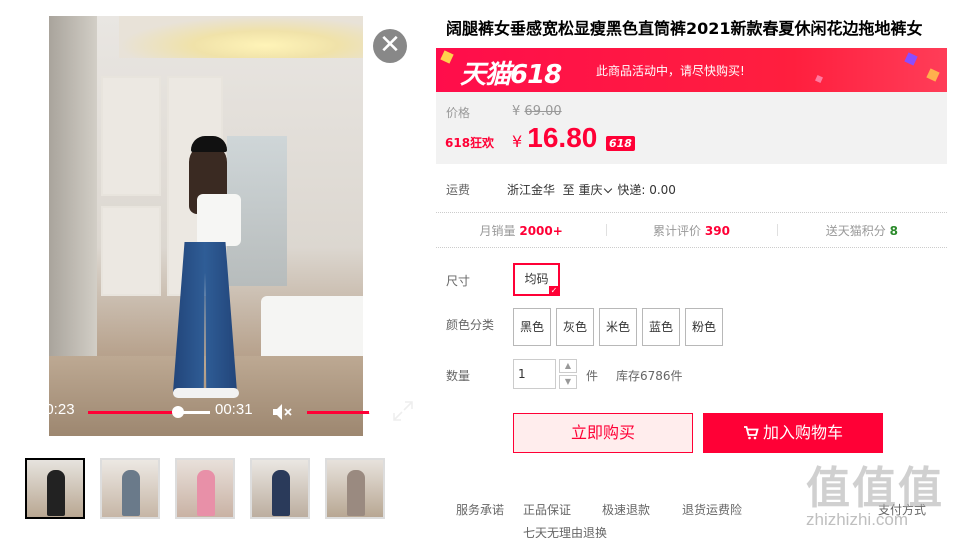 Image resolution: width=956 pixels, height=538 pixels. What do you see at coordinates (209, 144) in the screenshot?
I see `model-cap` at bounding box center [209, 144].